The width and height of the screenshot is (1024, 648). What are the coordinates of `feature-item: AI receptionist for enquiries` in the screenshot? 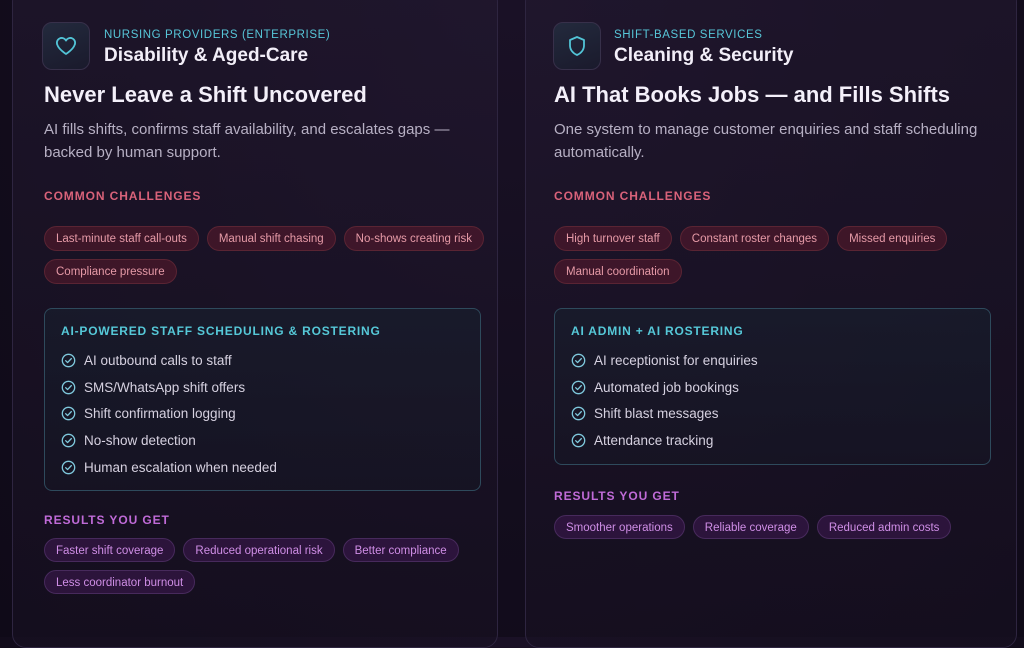 It's located at (664, 360).